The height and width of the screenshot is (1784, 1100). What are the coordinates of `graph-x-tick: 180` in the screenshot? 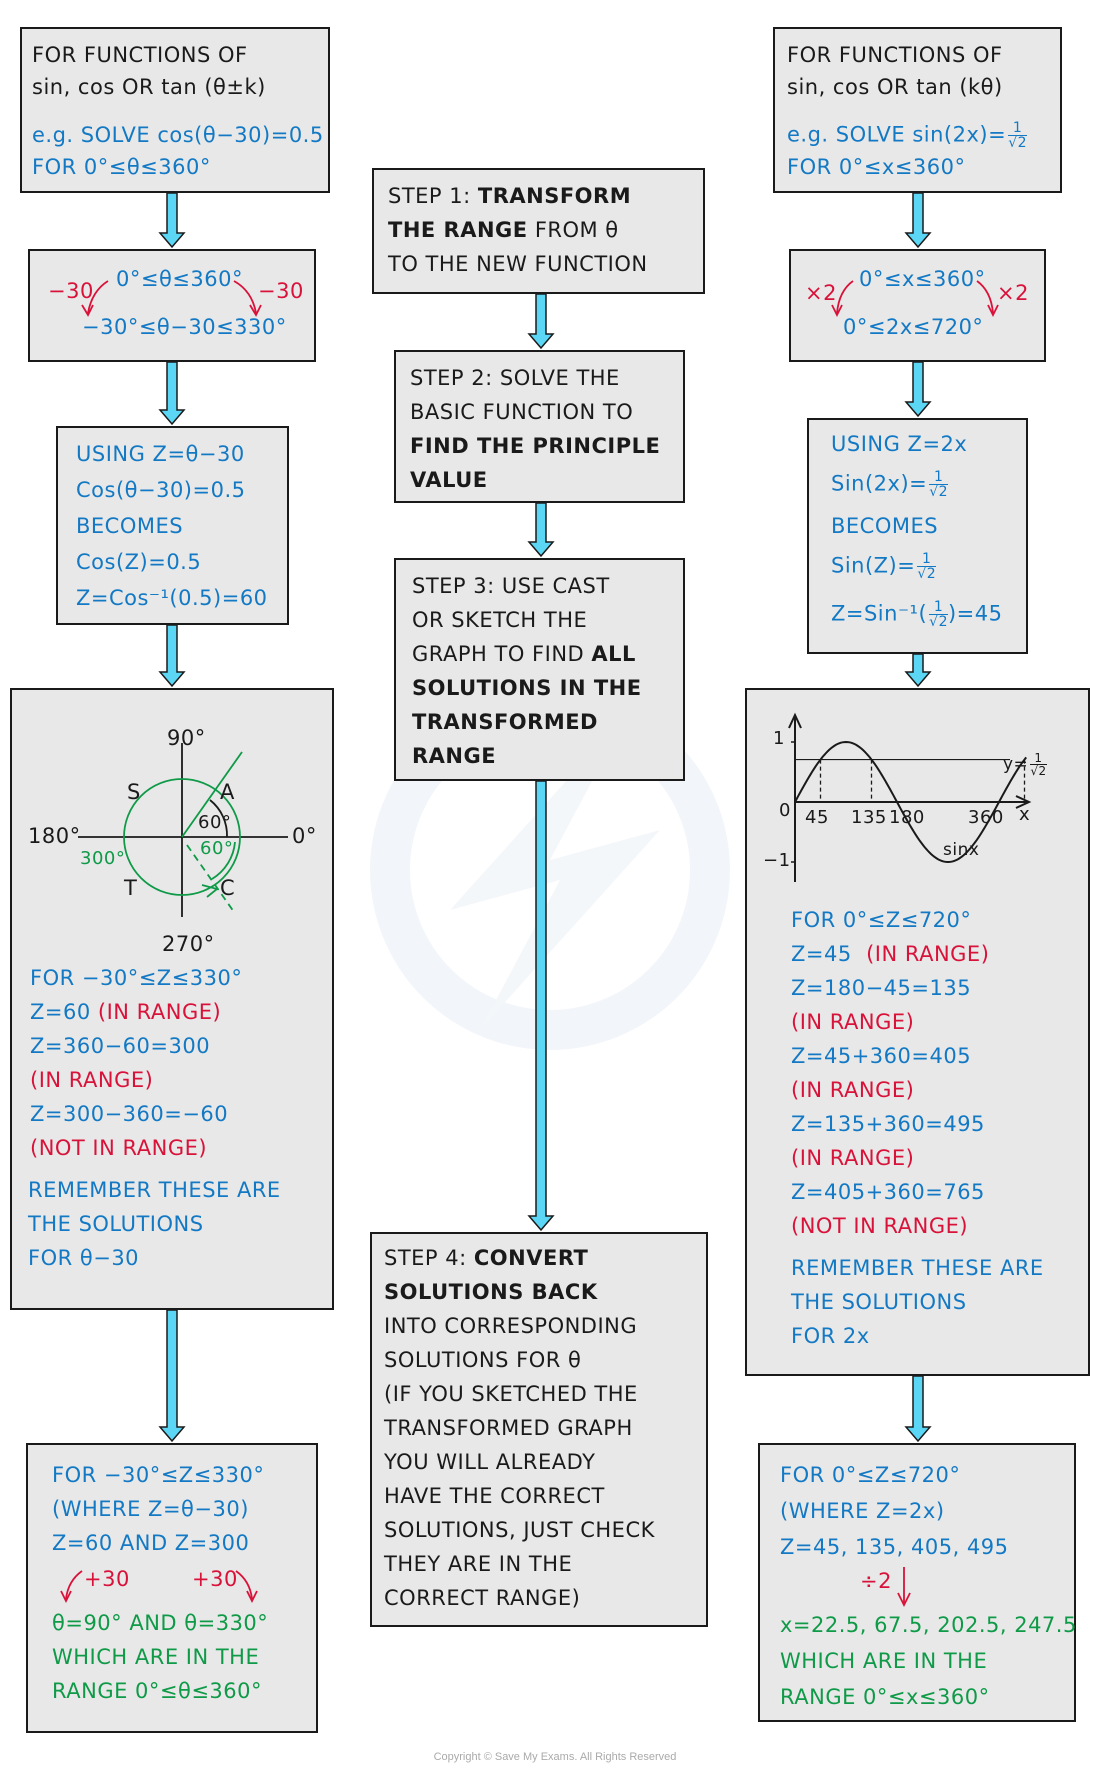 It's located at (907, 817).